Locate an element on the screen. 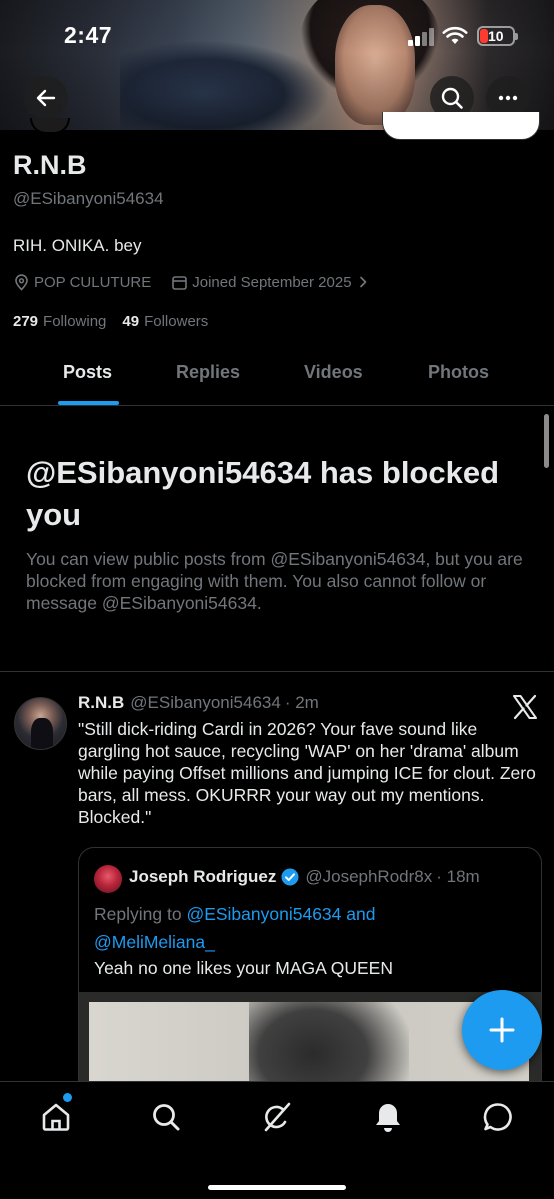  quoted-post-header: Joseph Rodriguez @JosephRodr8x · 18m is located at coordinates (304, 877).